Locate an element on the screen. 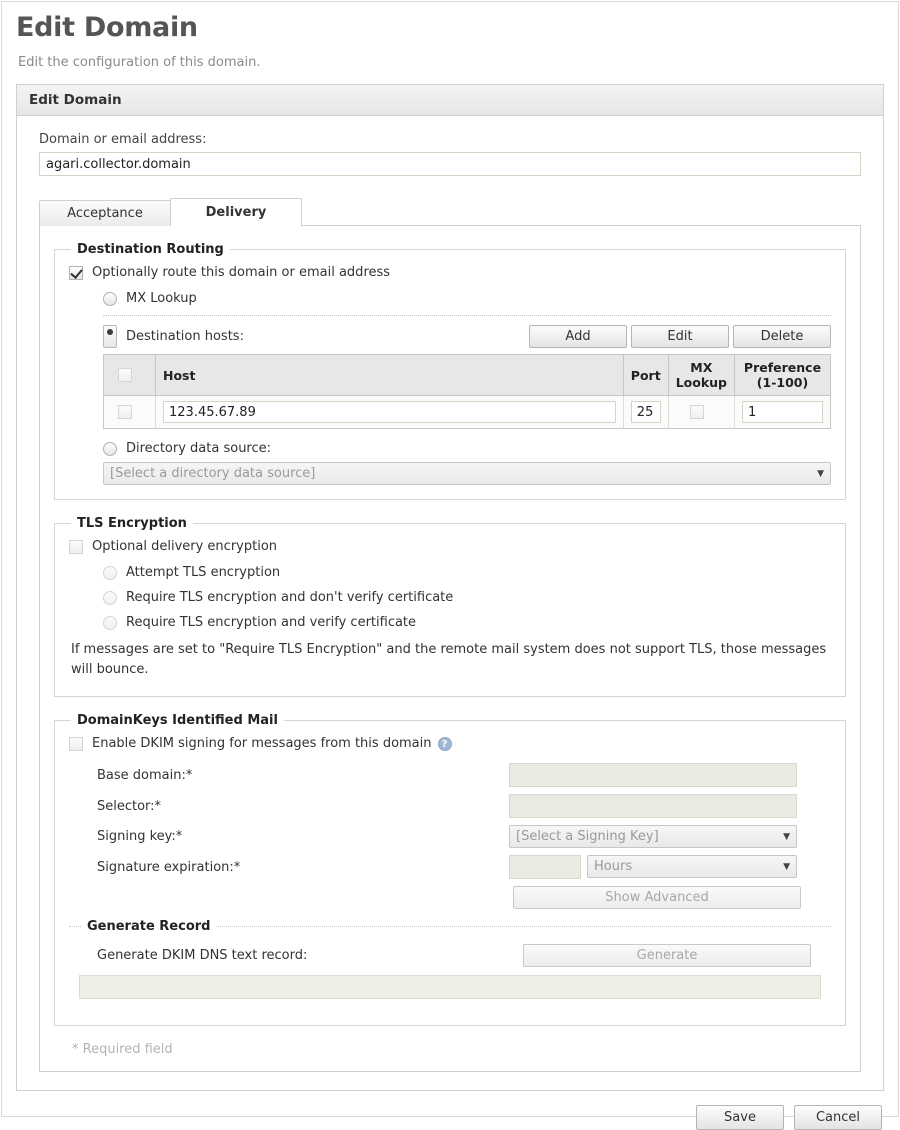  dkim-signature-expiration-unit-value: Hours is located at coordinates (613, 866).